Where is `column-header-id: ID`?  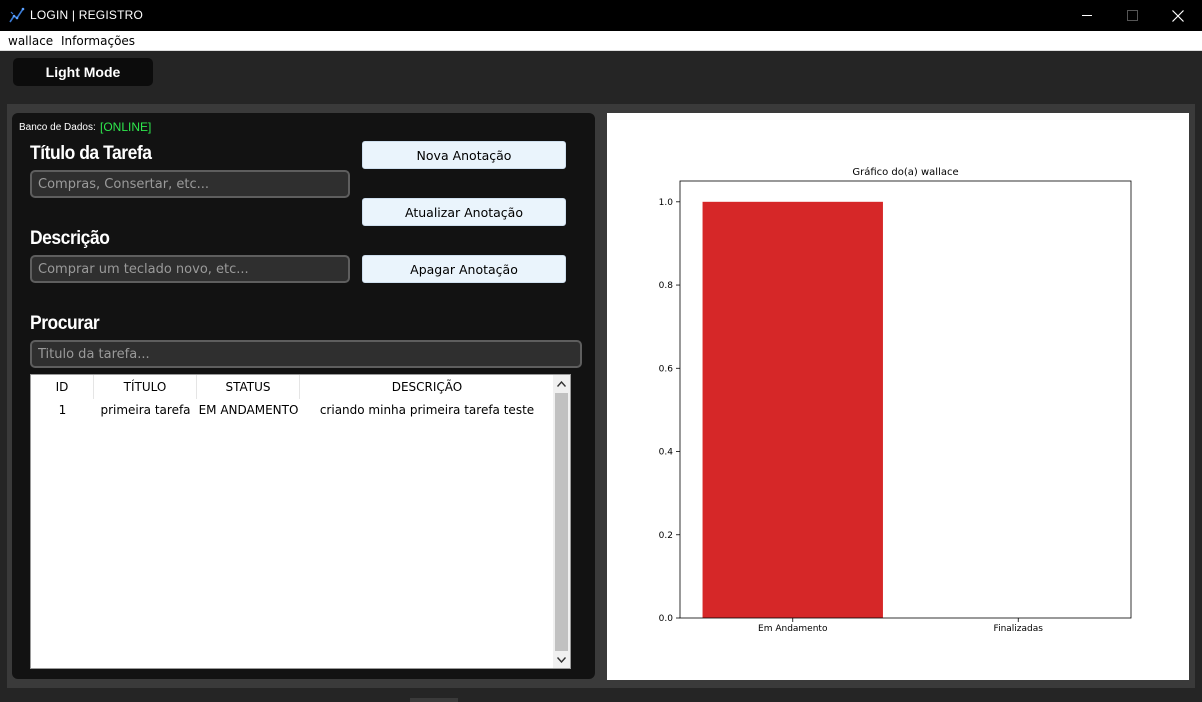
column-header-id: ID is located at coordinates (62, 387).